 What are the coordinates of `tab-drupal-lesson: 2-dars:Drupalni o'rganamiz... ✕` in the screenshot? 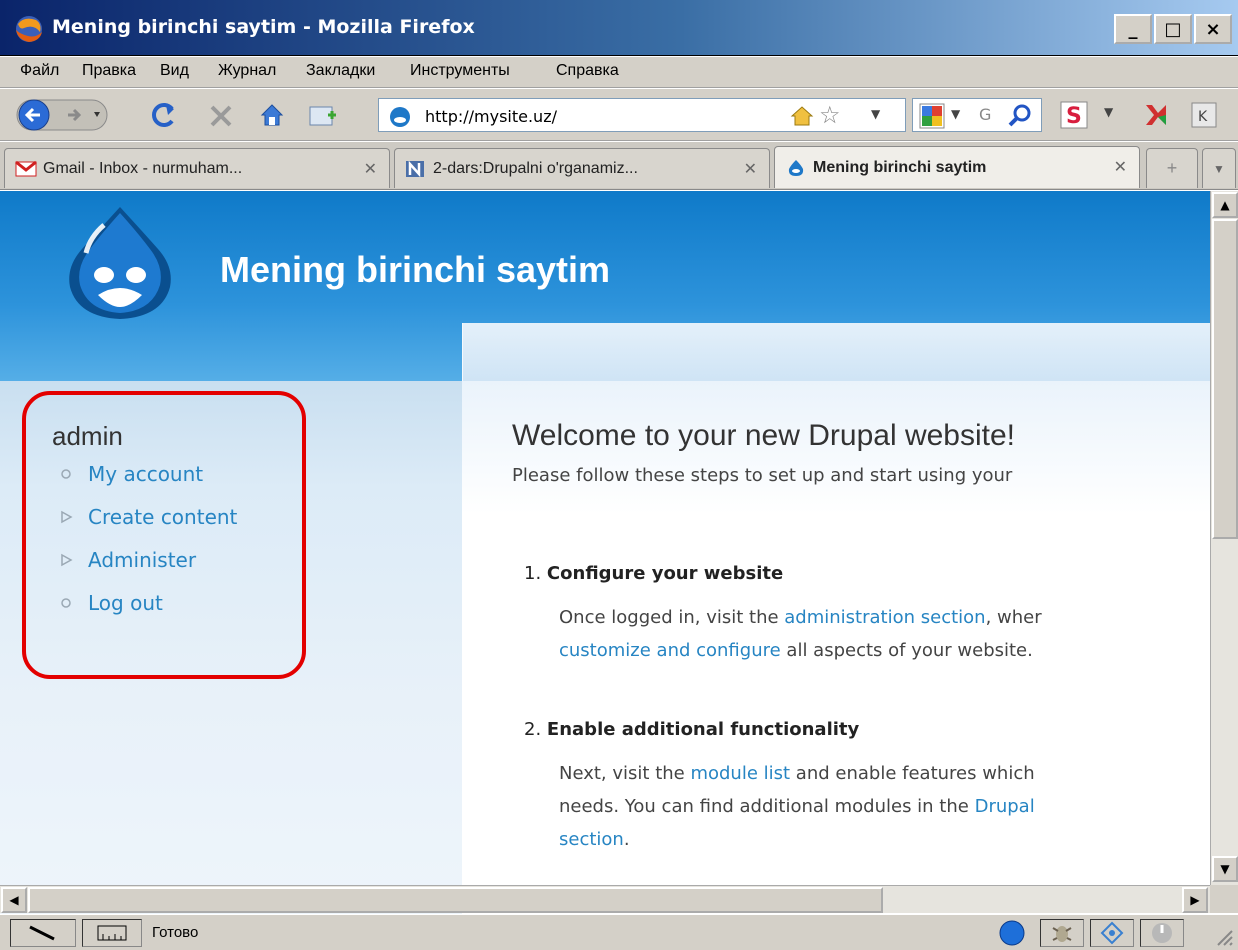 It's located at (582, 168).